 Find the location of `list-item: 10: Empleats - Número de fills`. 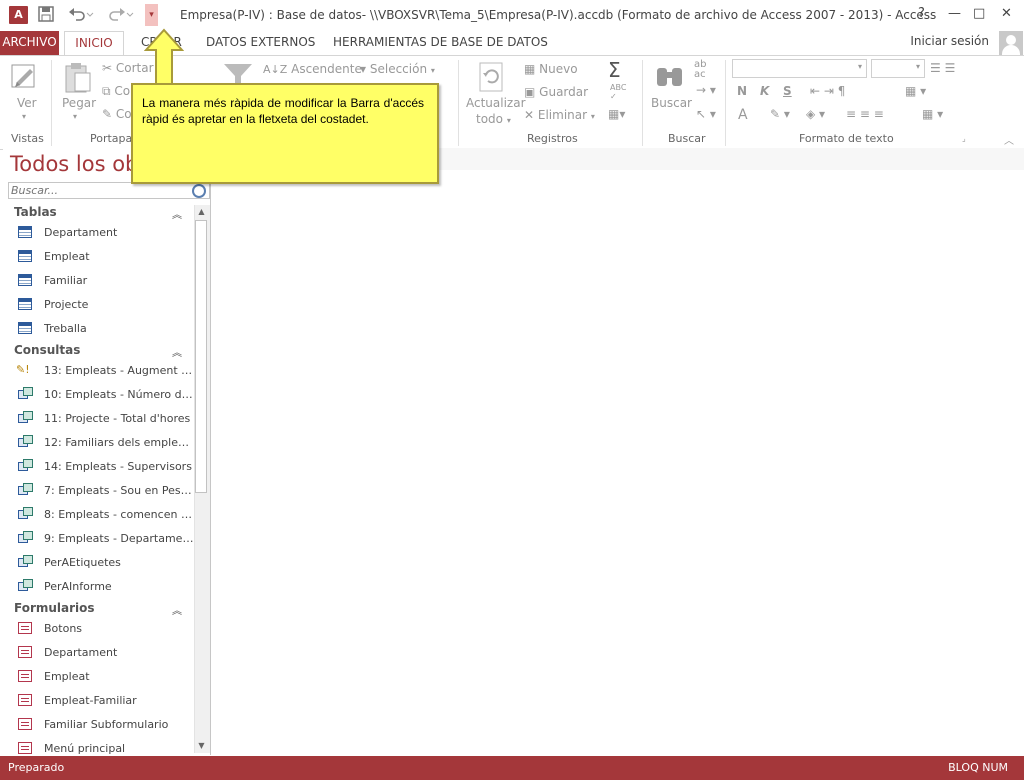

list-item: 10: Empleats - Número de fills is located at coordinates (106, 396).